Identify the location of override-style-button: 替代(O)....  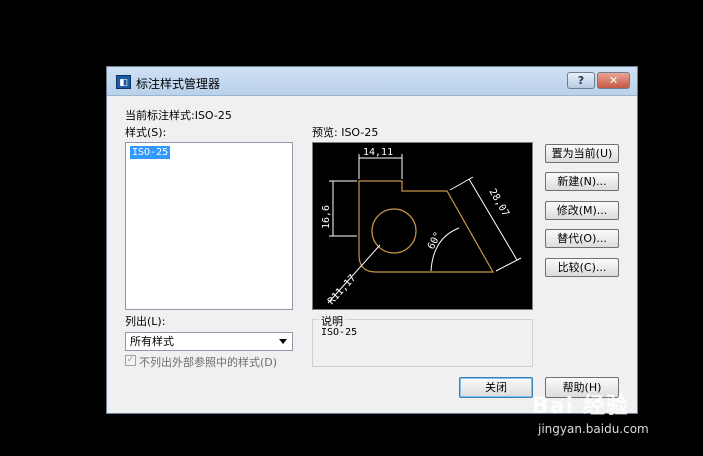
(582, 238).